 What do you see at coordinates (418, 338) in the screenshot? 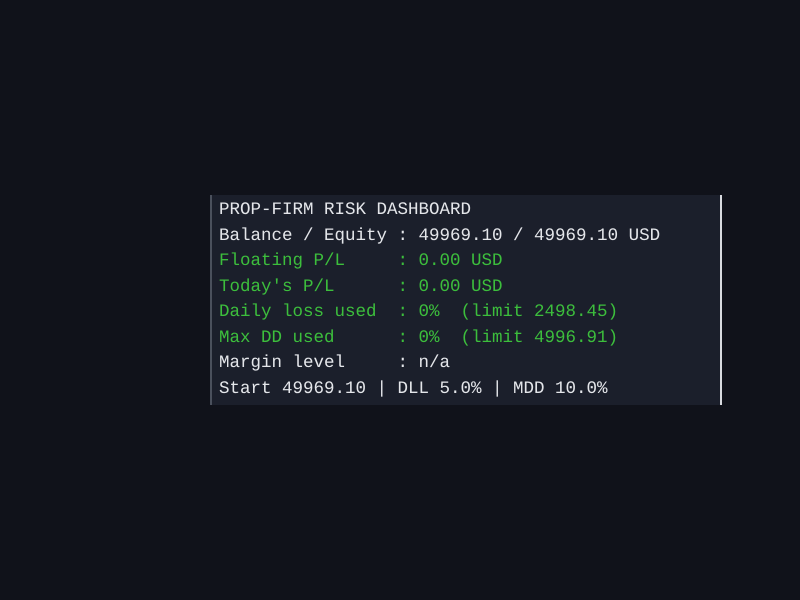
I see `dashboard-line: Max DD used : 0% (limit 4996.91)` at bounding box center [418, 338].